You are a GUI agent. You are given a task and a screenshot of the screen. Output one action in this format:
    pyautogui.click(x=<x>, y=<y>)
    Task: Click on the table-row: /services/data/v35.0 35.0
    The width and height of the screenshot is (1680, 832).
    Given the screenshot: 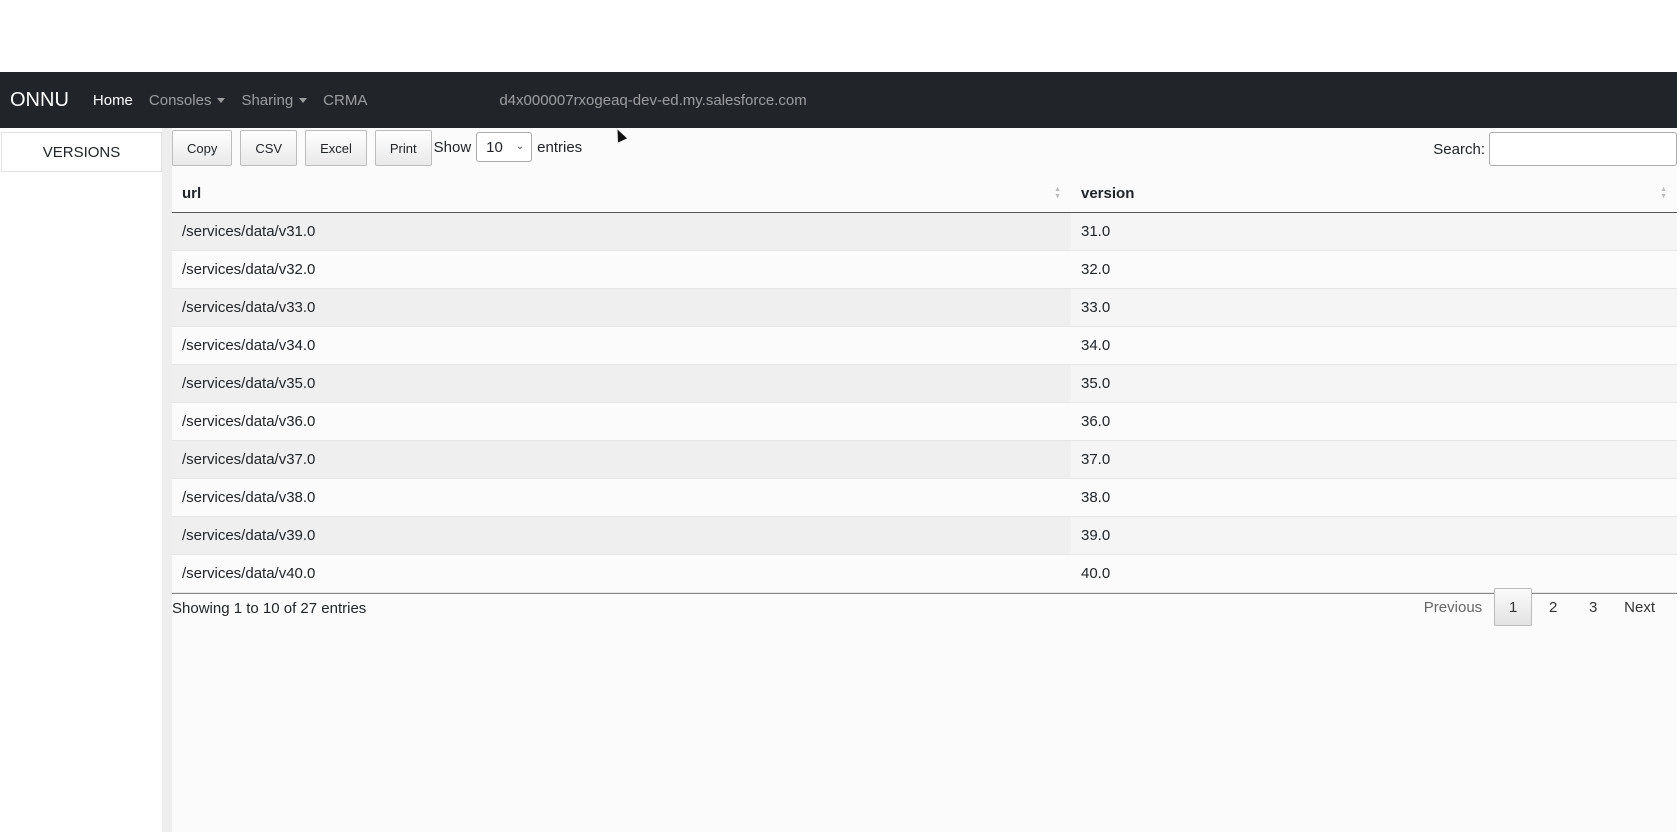 What is the action you would take?
    pyautogui.click(x=924, y=384)
    